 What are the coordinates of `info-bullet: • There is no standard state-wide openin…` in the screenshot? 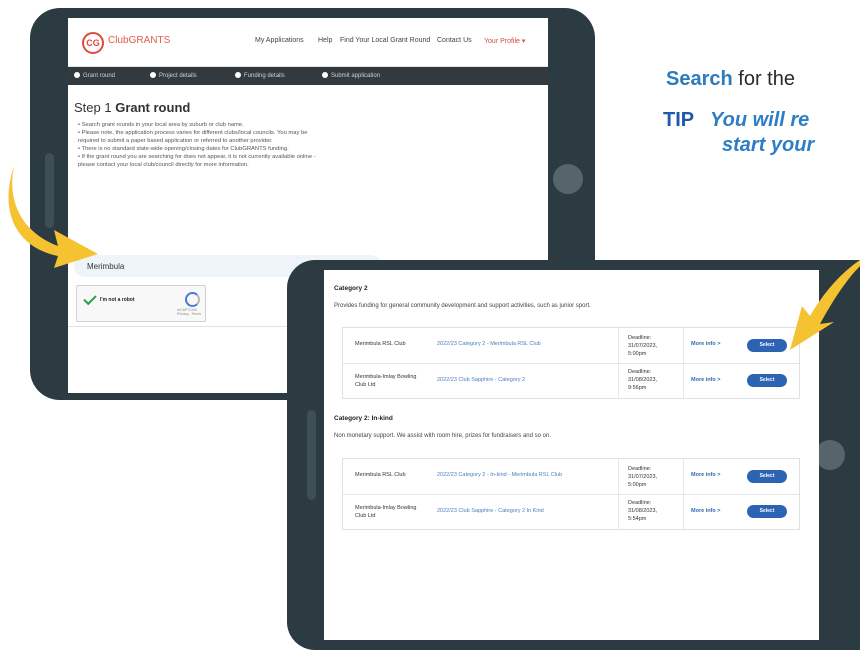 It's located at (183, 149).